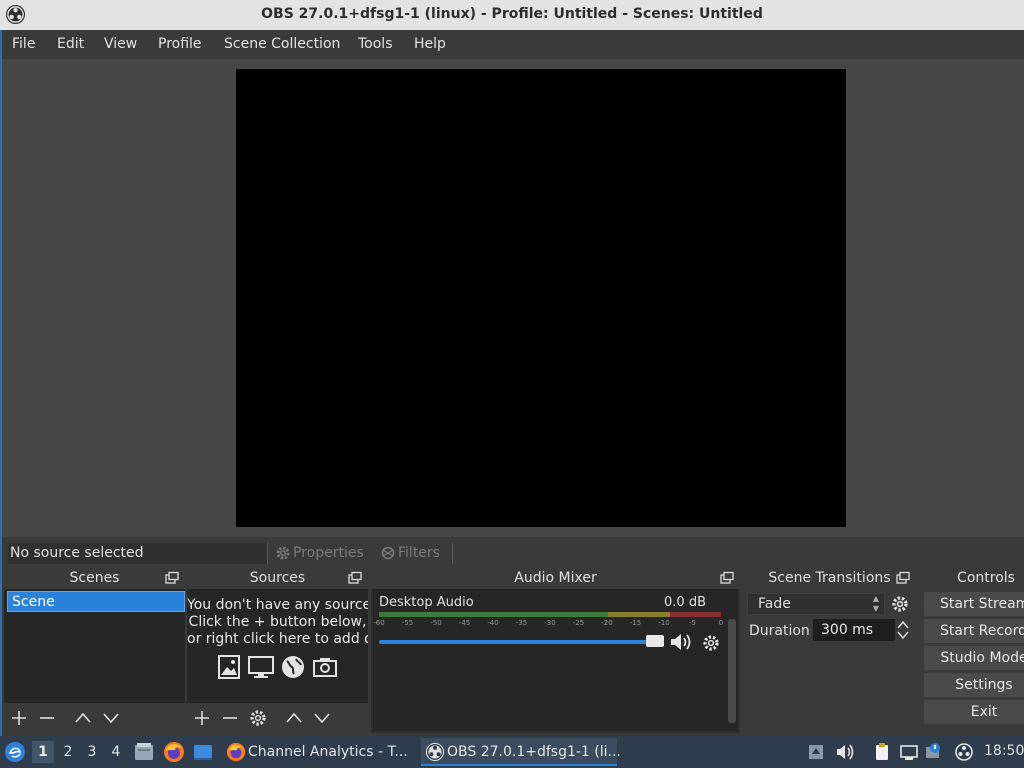 This screenshot has width=1024, height=768. Describe the element at coordinates (15, 752) in the screenshot. I see `start-menu-icon` at that location.